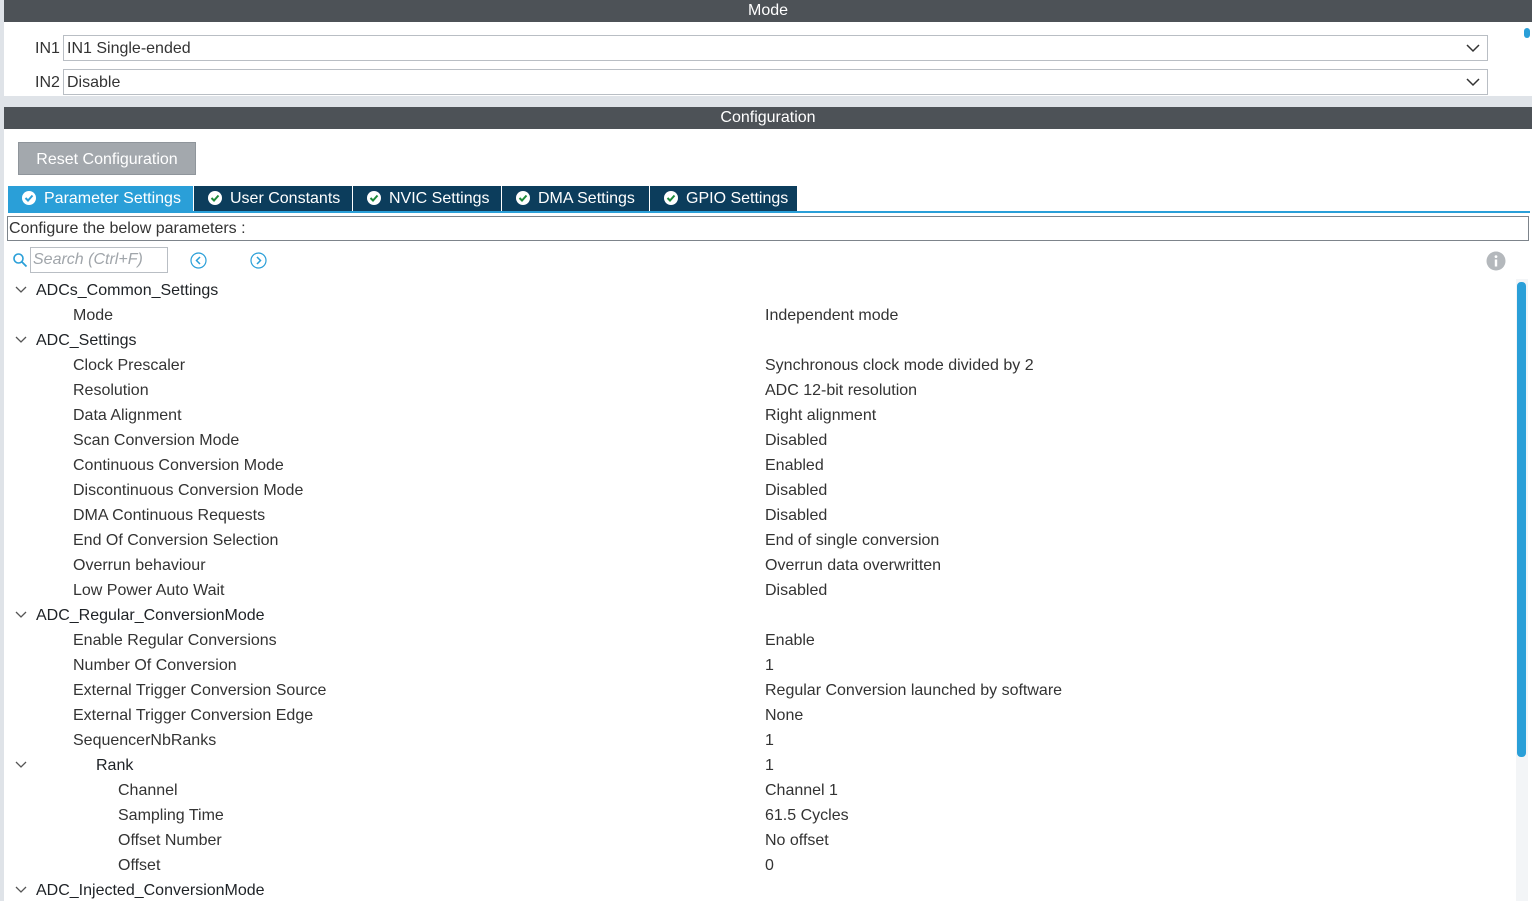 Image resolution: width=1532 pixels, height=901 pixels. I want to click on mode-panel: IN1 IN1 Single-ended IN2 Disable, so click(763, 59).